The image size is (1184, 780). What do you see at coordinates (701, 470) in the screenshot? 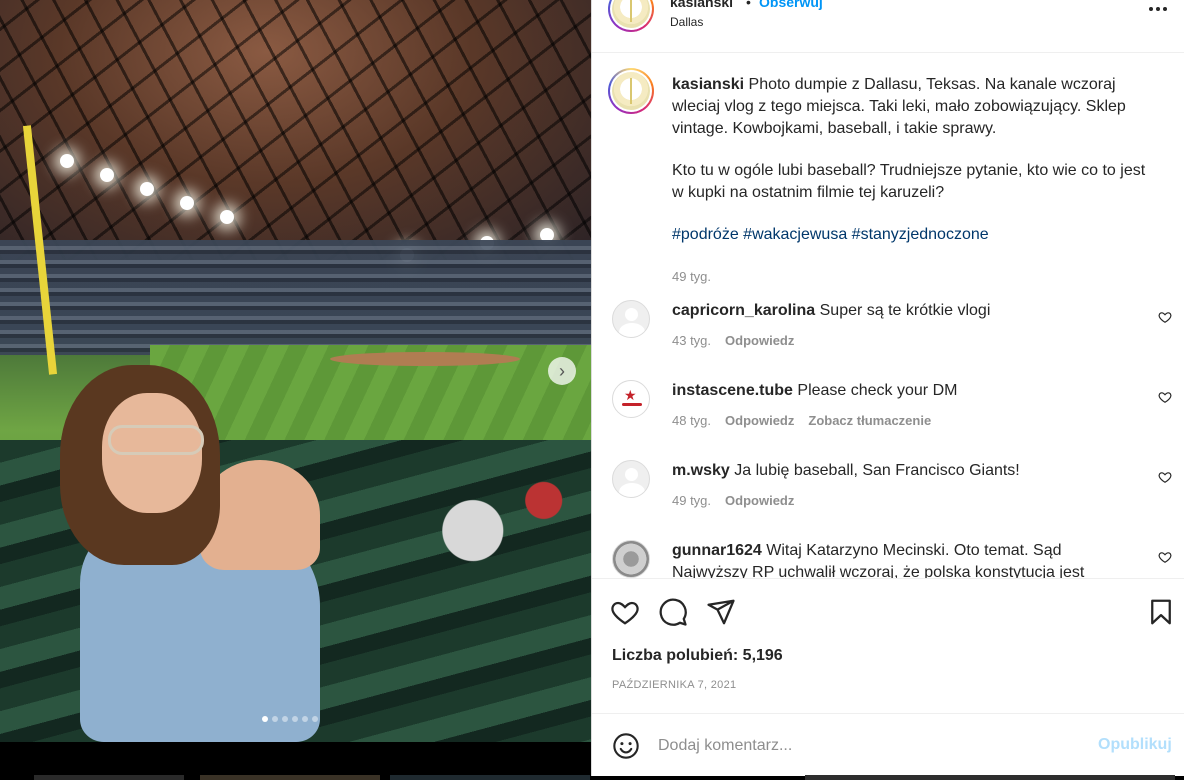
I see `comment-username: m.wsky` at bounding box center [701, 470].